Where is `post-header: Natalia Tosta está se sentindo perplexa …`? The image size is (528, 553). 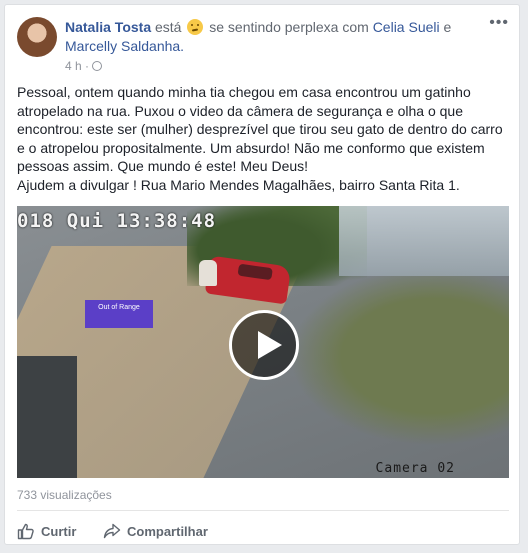 post-header: Natalia Tosta está se sentindo perplexa … is located at coordinates (275, 37).